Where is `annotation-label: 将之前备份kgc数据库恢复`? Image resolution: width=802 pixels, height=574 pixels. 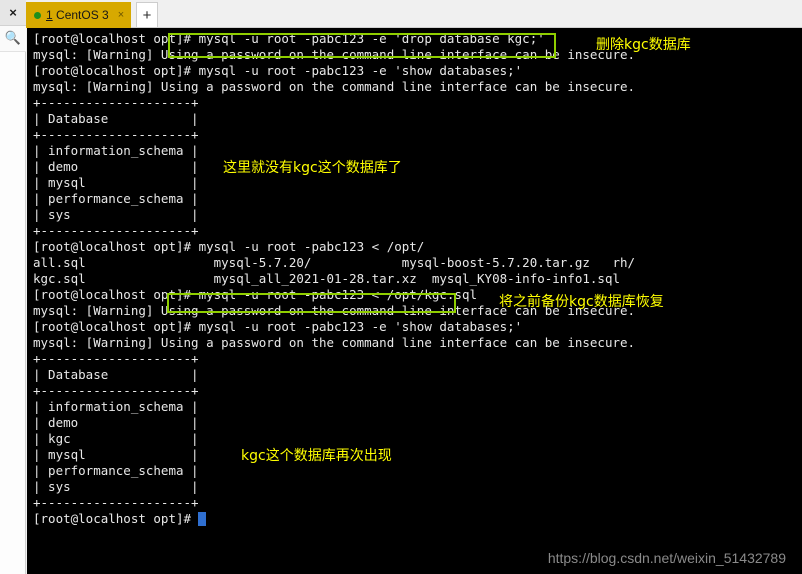
annotation-label: 将之前备份kgc数据库恢复 is located at coordinates (581, 302).